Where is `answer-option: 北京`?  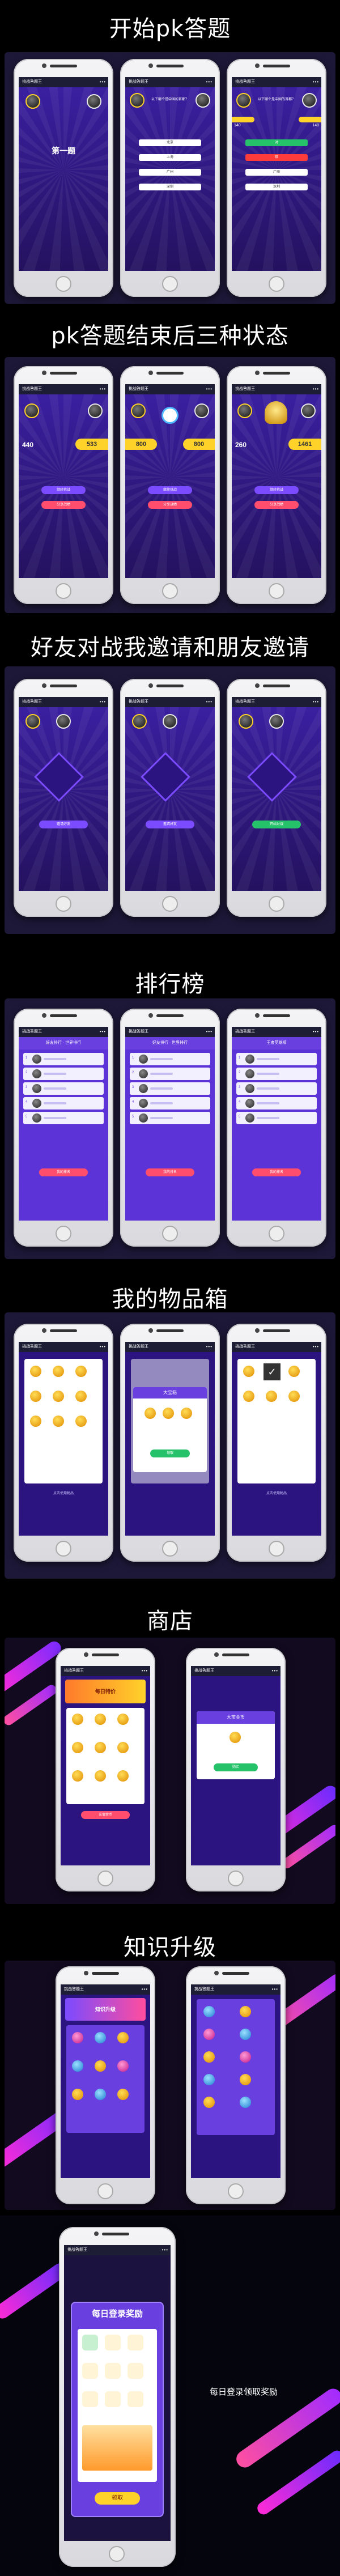 answer-option: 北京 is located at coordinates (170, 142).